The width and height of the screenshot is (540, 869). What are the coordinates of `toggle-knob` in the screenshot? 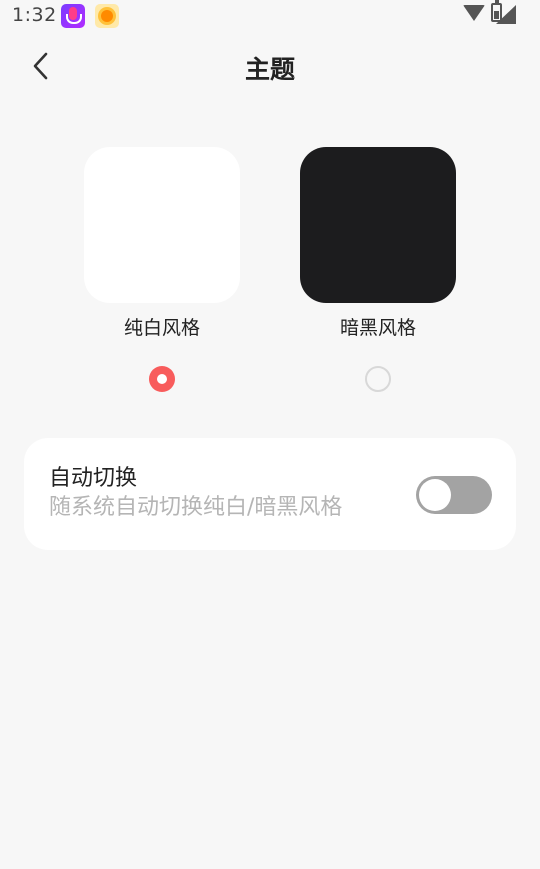 It's located at (435, 495).